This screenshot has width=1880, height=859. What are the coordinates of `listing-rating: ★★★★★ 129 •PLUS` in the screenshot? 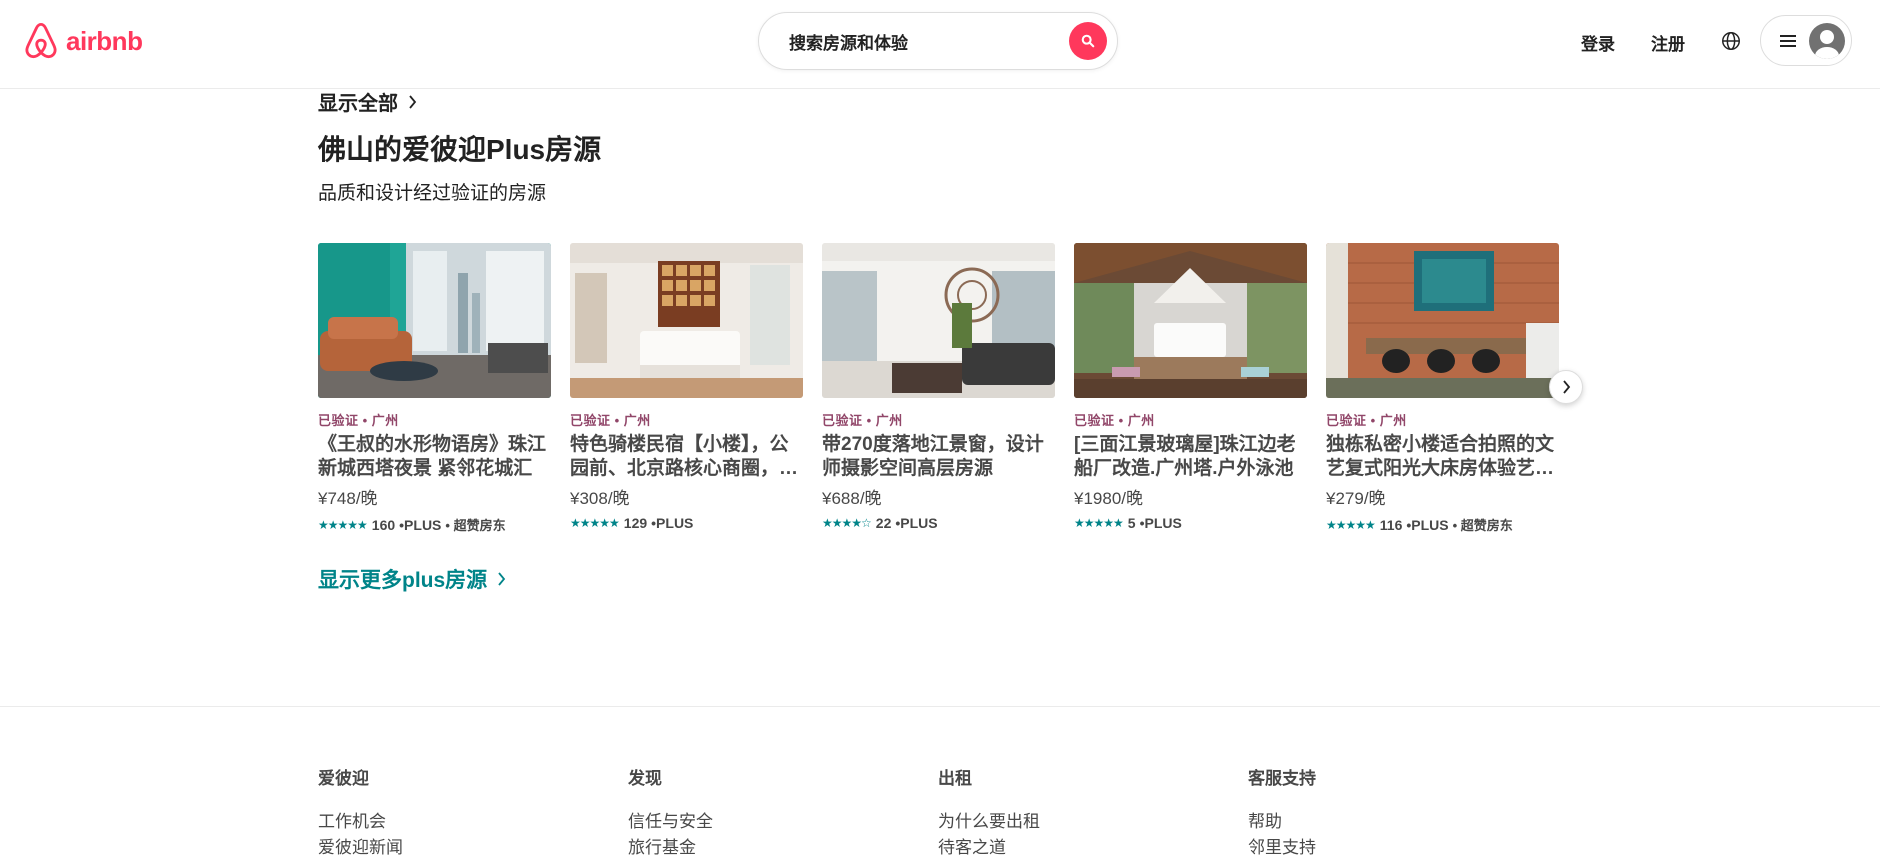 It's located at (686, 523).